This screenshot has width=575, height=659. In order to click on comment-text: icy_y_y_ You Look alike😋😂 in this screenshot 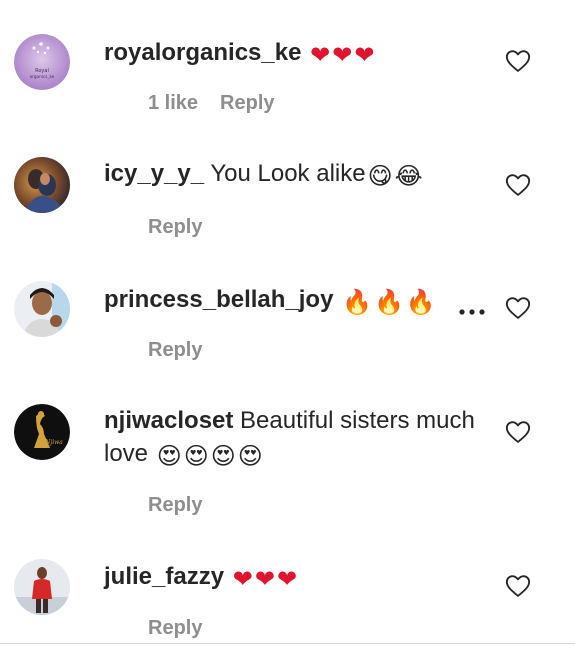, I will do `click(296, 173)`.